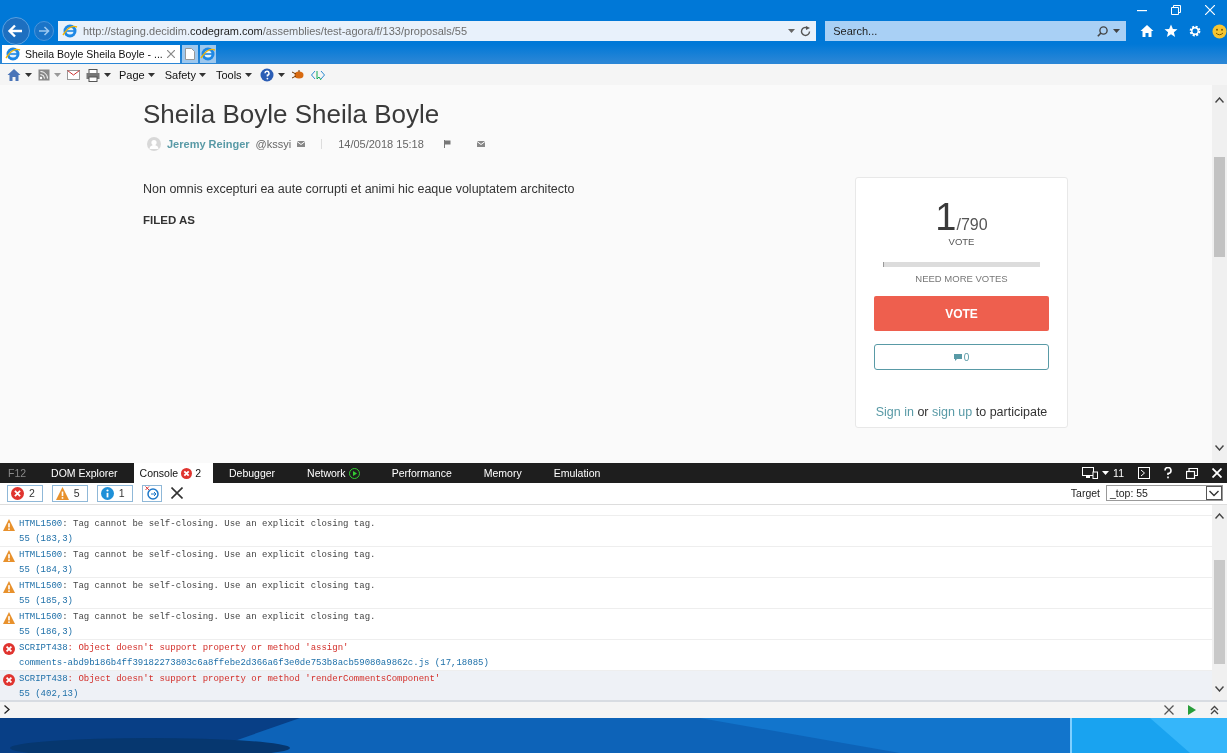 The image size is (1227, 753). What do you see at coordinates (114, 493) in the screenshot?
I see `info-filter-button: 1` at bounding box center [114, 493].